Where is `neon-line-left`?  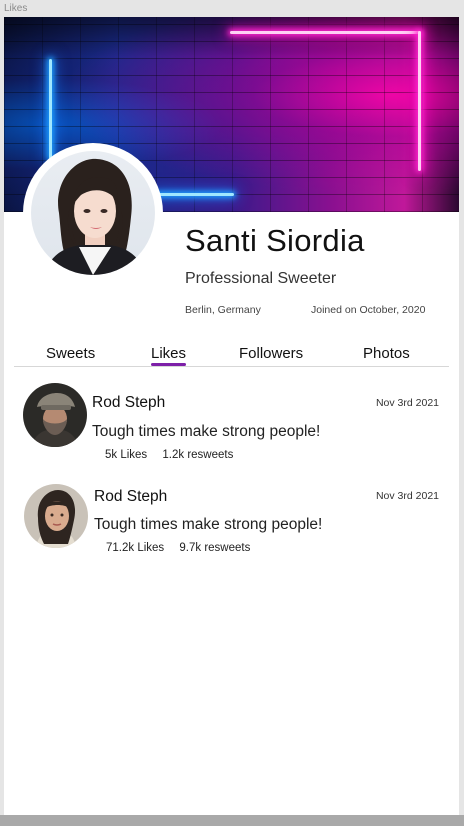
neon-line-left is located at coordinates (50, 109).